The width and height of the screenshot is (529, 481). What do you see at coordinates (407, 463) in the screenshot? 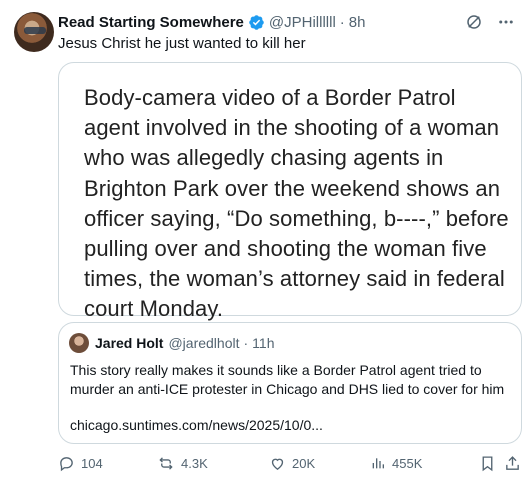
I see `views-count: 455K` at bounding box center [407, 463].